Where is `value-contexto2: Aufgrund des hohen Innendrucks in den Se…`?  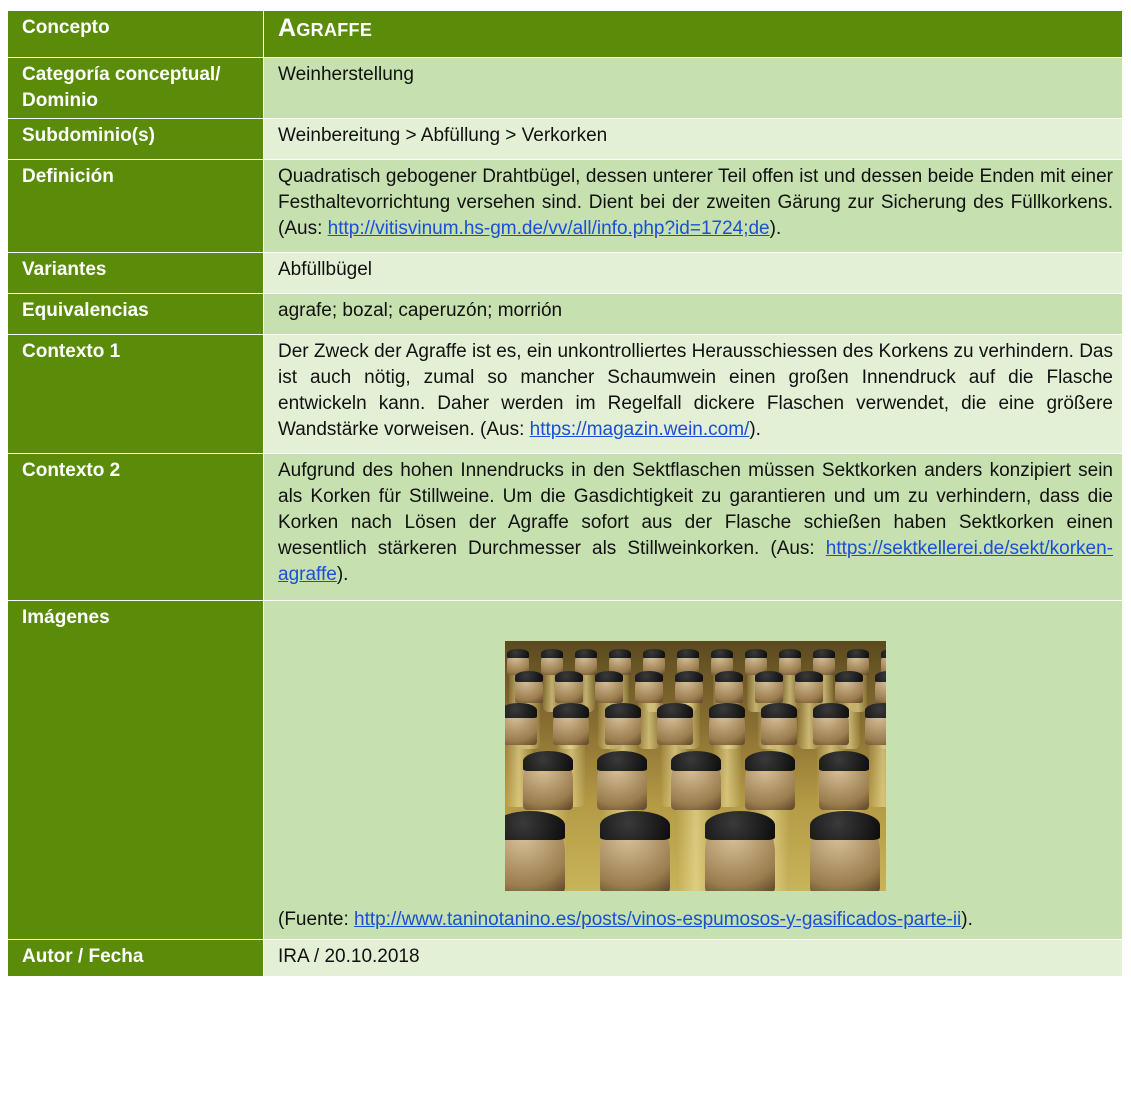 value-contexto2: Aufgrund des hohen Innendrucks in den Se… is located at coordinates (693, 527).